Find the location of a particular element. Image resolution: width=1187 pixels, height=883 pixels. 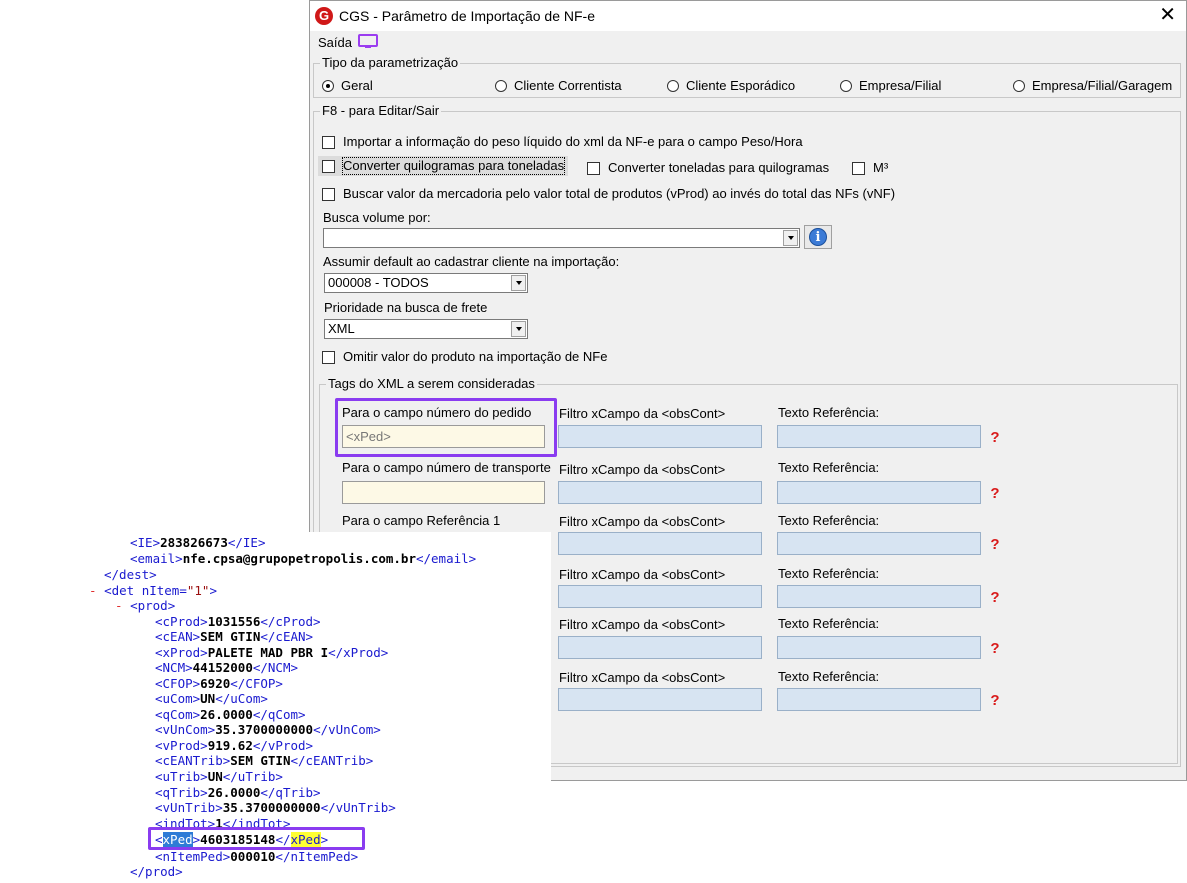

campo-transporte-label: Para o campo número de transporte is located at coordinates (446, 467).